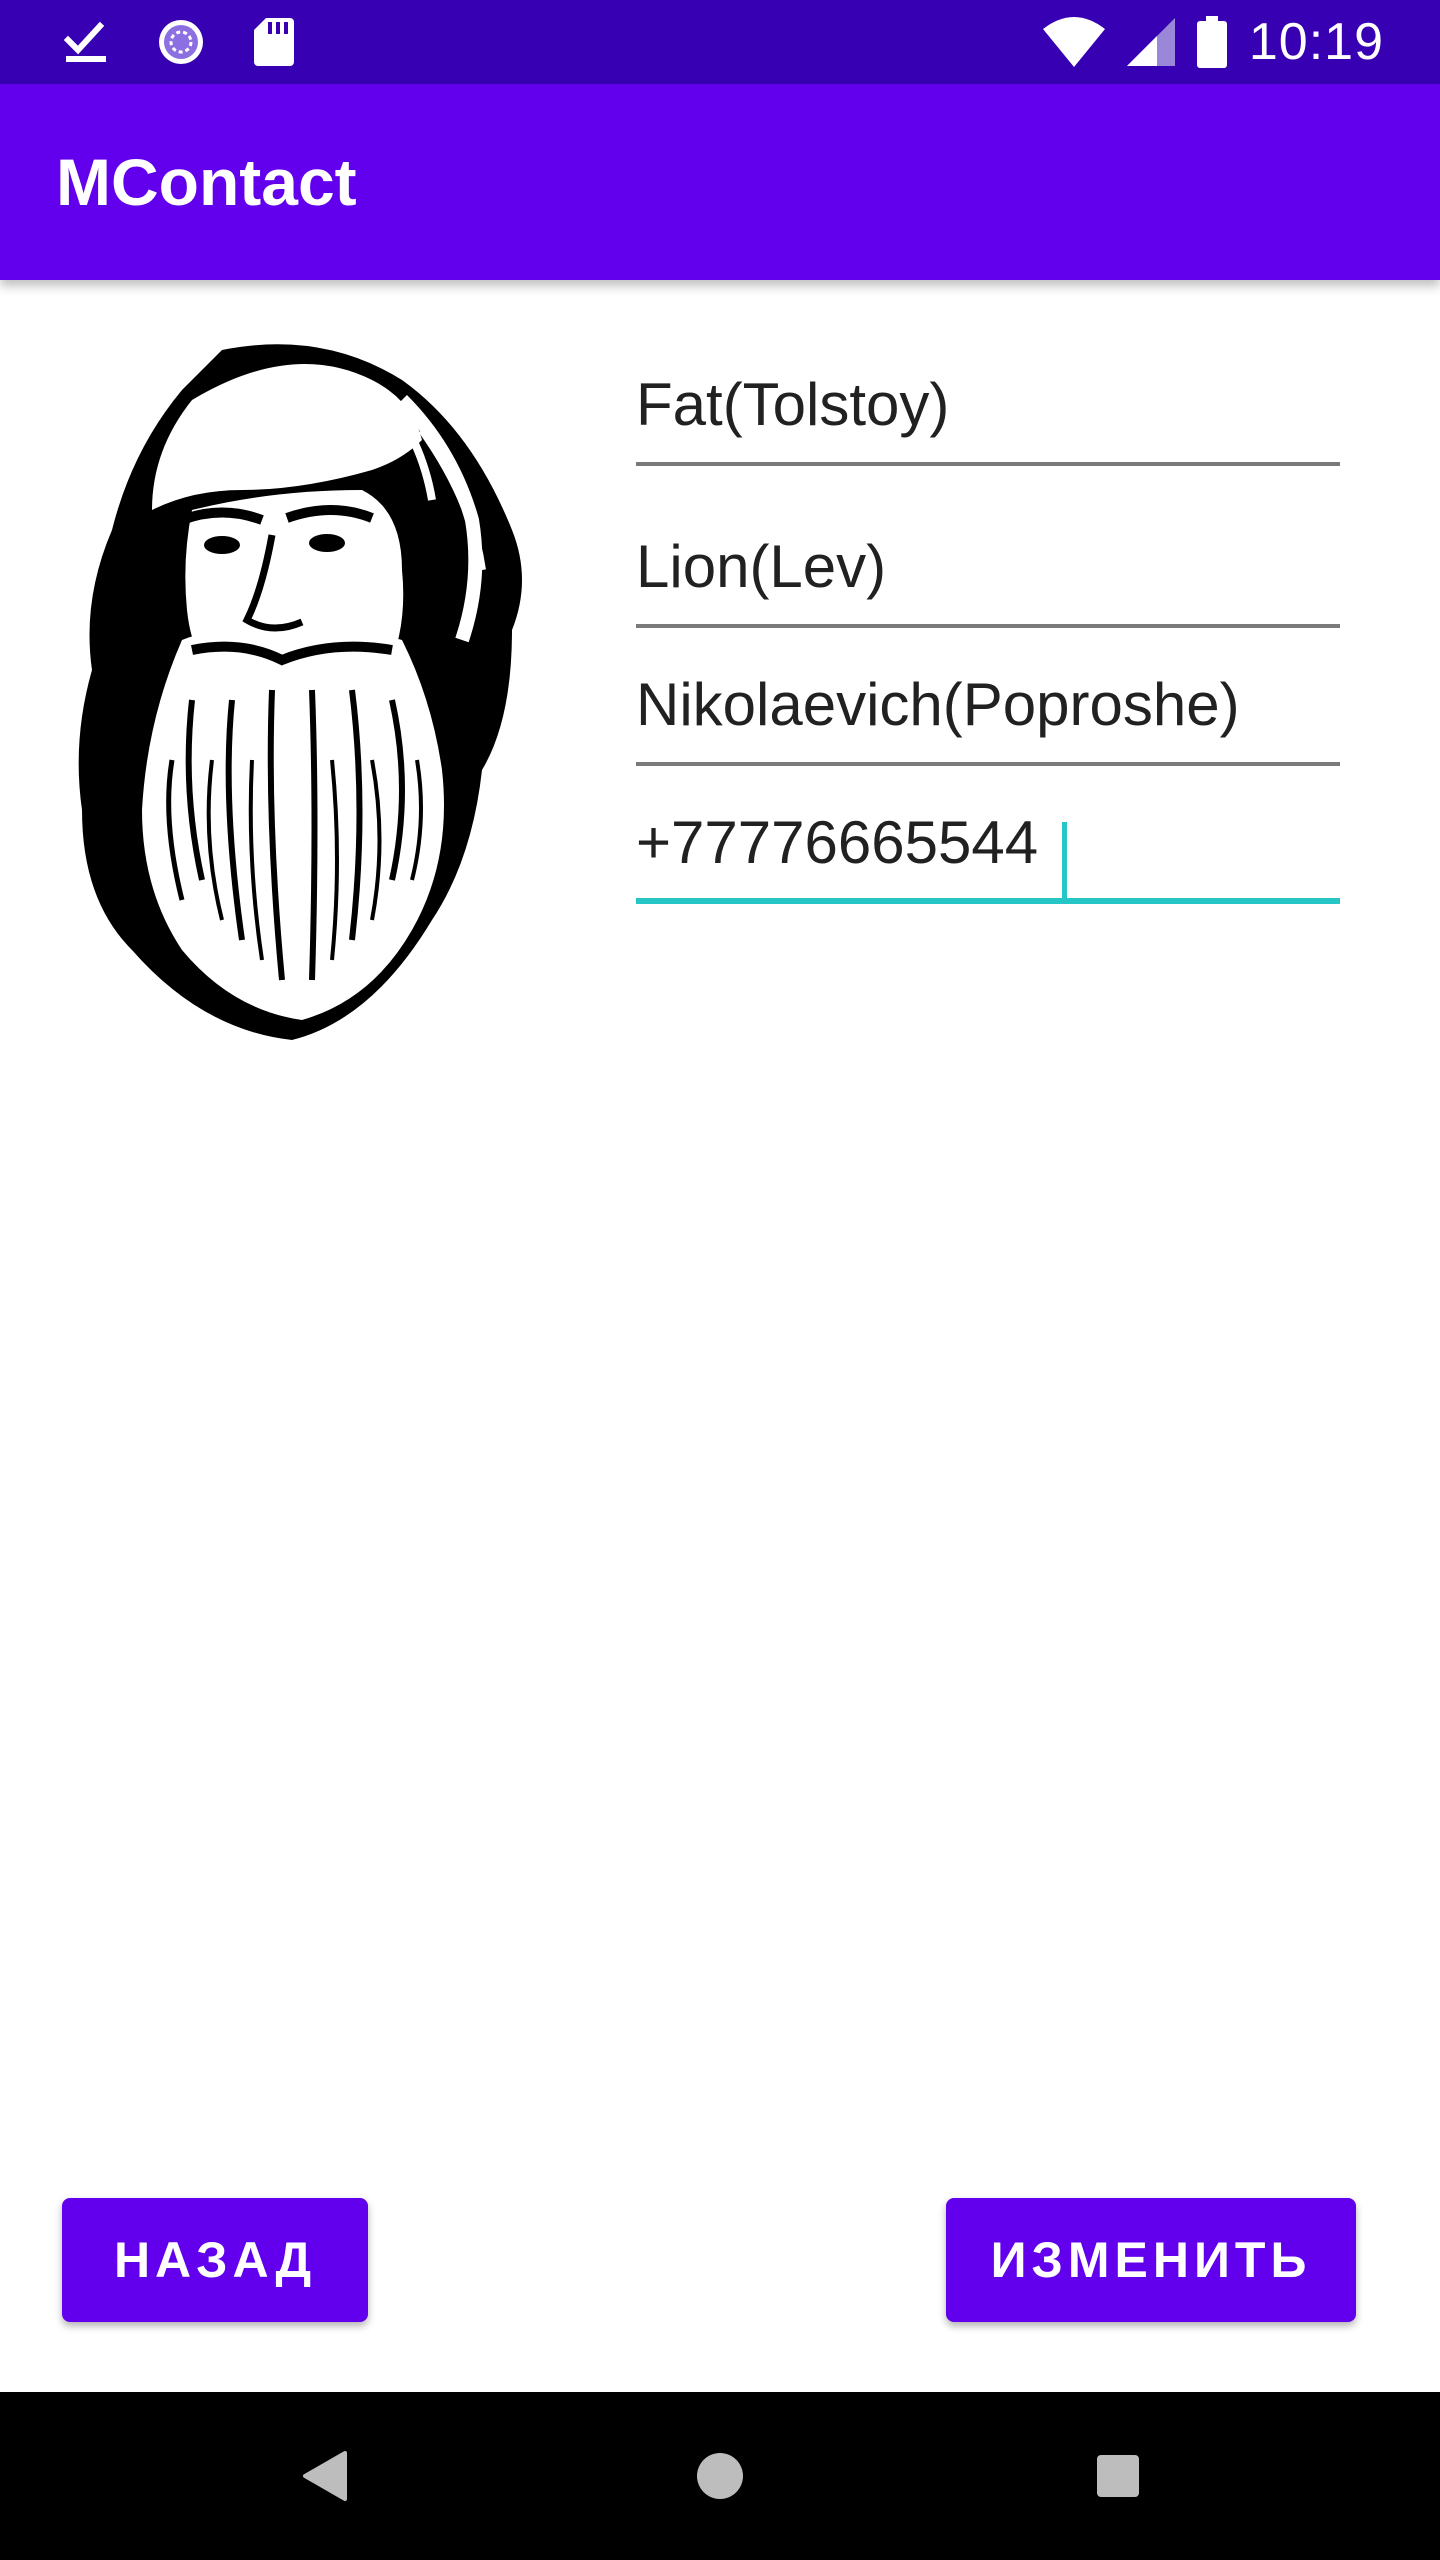 This screenshot has width=1440, height=2560. What do you see at coordinates (720, 42) in the screenshot?
I see `status-bar: 10:19` at bounding box center [720, 42].